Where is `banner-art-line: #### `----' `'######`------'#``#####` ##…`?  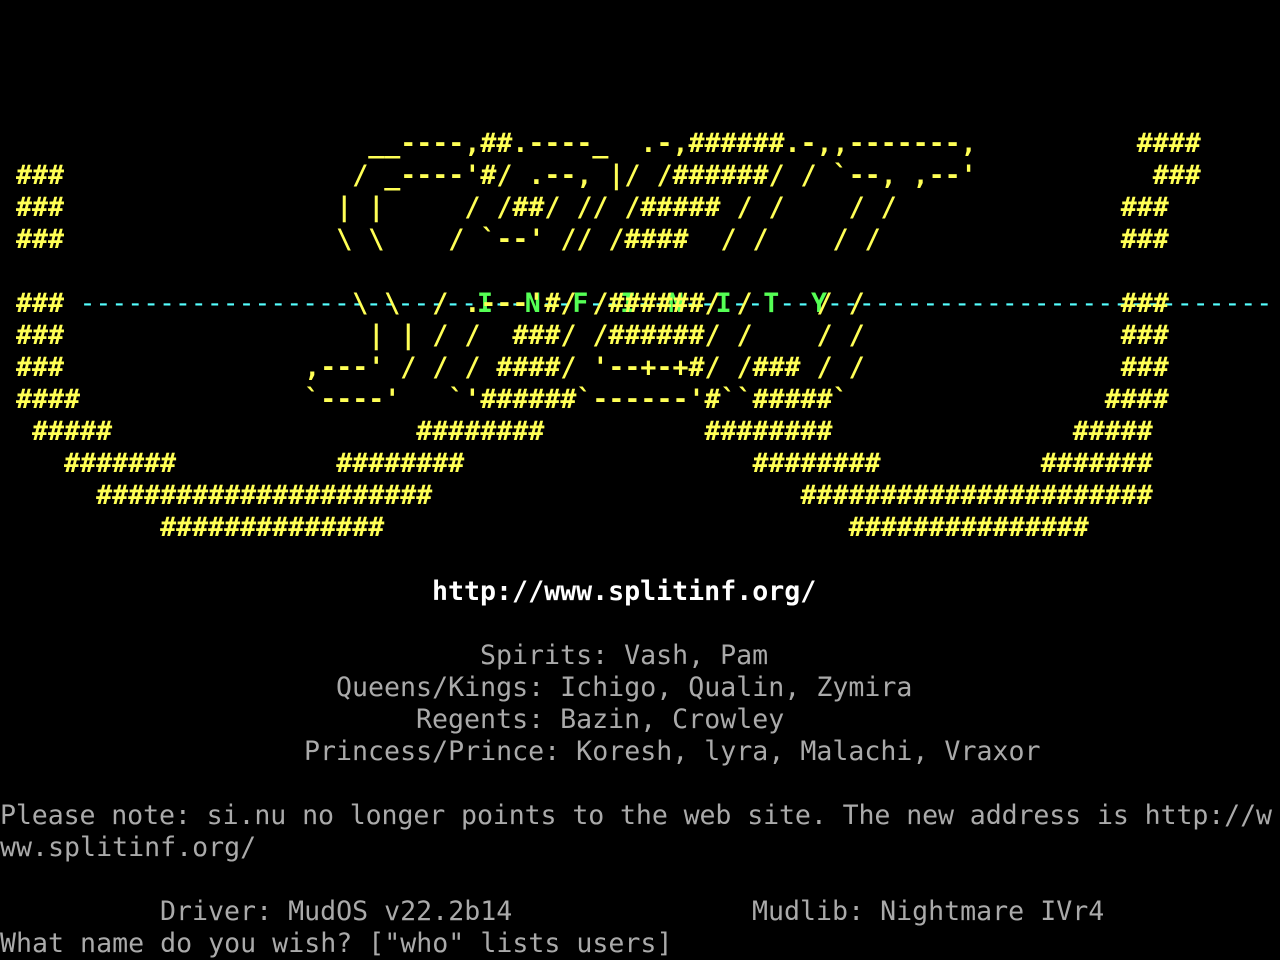
banner-art-line: #### `----' `'######`------'#``#####` ##… is located at coordinates (584, 399).